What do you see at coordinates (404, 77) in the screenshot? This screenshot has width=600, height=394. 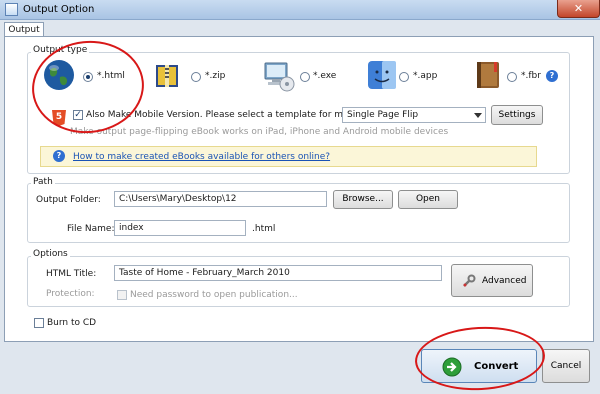 I see `app-radio` at bounding box center [404, 77].